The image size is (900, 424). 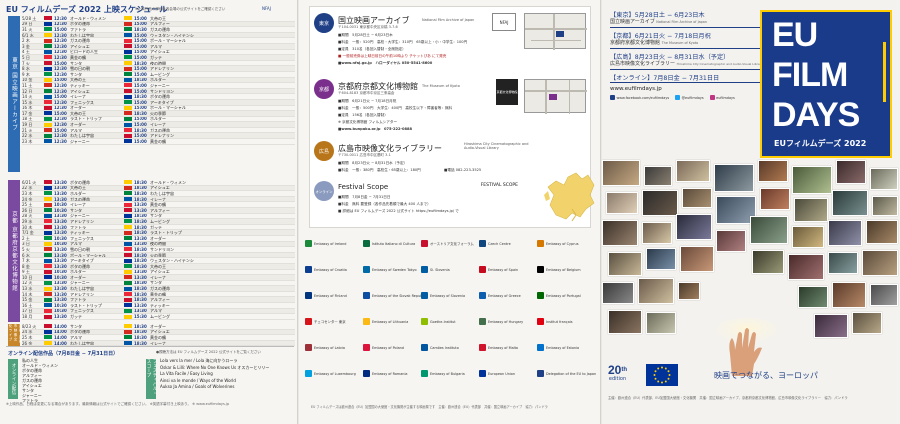 I want to click on instagram-link: eufilmdays, so click(x=722, y=97).